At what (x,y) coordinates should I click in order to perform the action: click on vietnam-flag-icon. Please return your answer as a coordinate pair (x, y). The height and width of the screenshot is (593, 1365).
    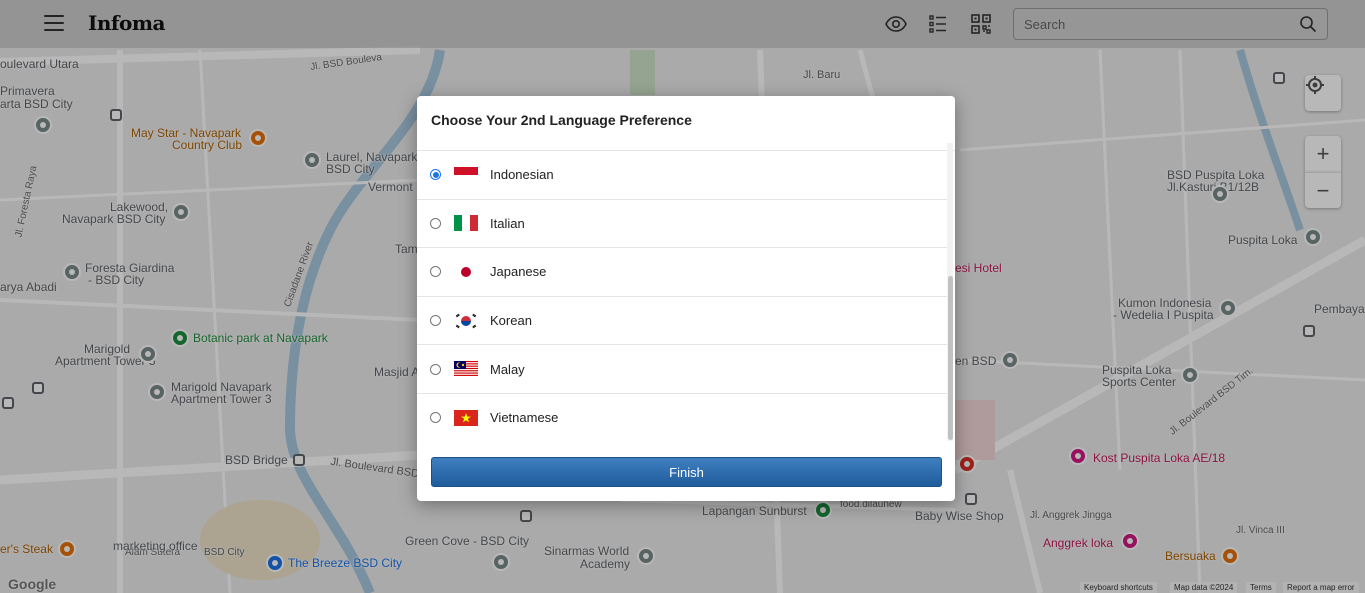
    Looking at the image, I should click on (466, 417).